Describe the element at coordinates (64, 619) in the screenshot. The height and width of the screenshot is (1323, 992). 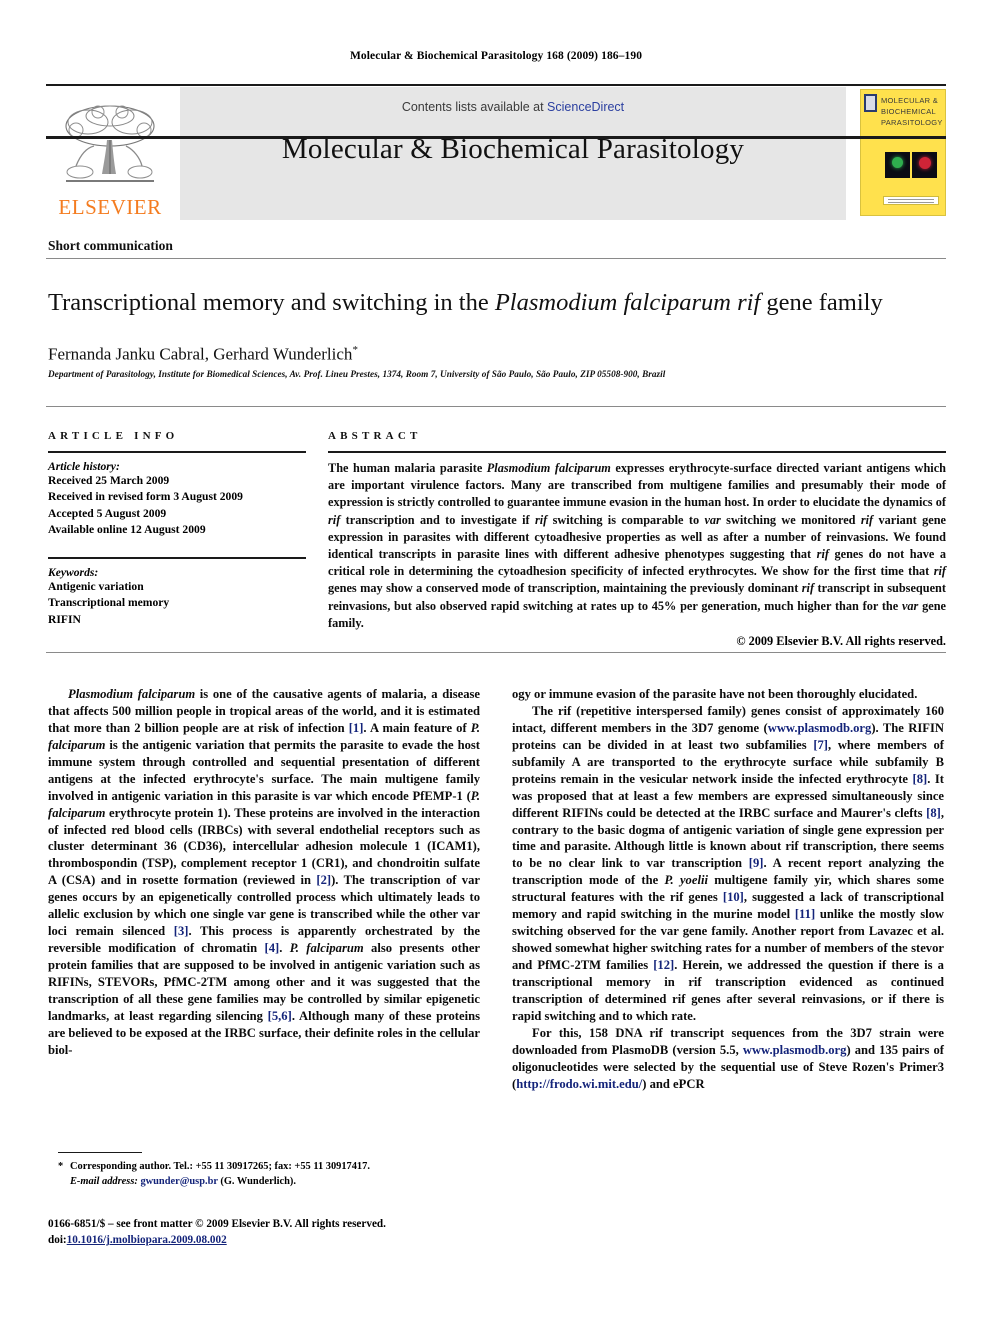
I see `keyword-item: RIFIN` at that location.